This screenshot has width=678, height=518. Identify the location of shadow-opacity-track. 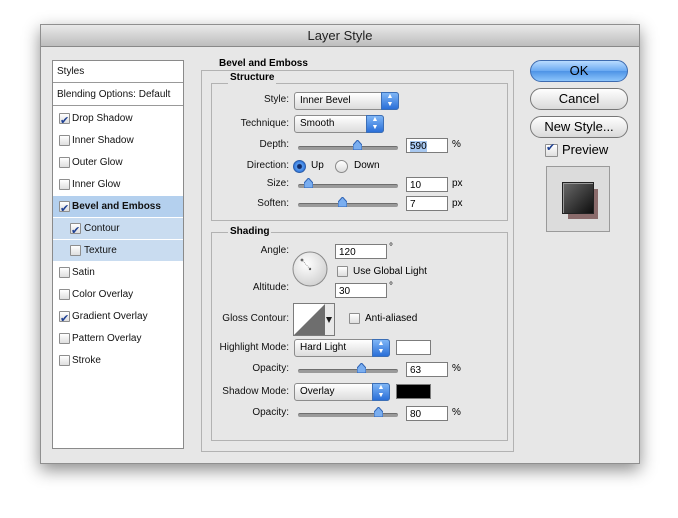
(348, 415).